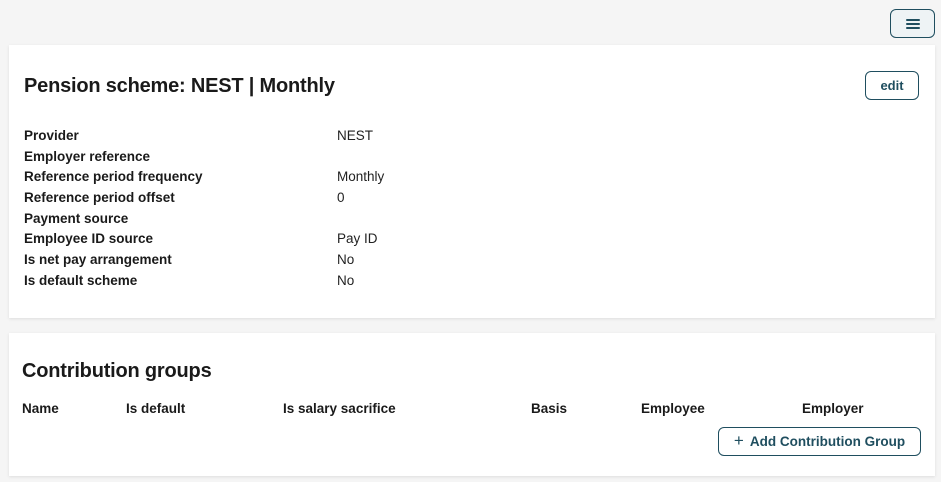 The width and height of the screenshot is (941, 482). Describe the element at coordinates (549, 408) in the screenshot. I see `column-header-basis: Basis` at that location.